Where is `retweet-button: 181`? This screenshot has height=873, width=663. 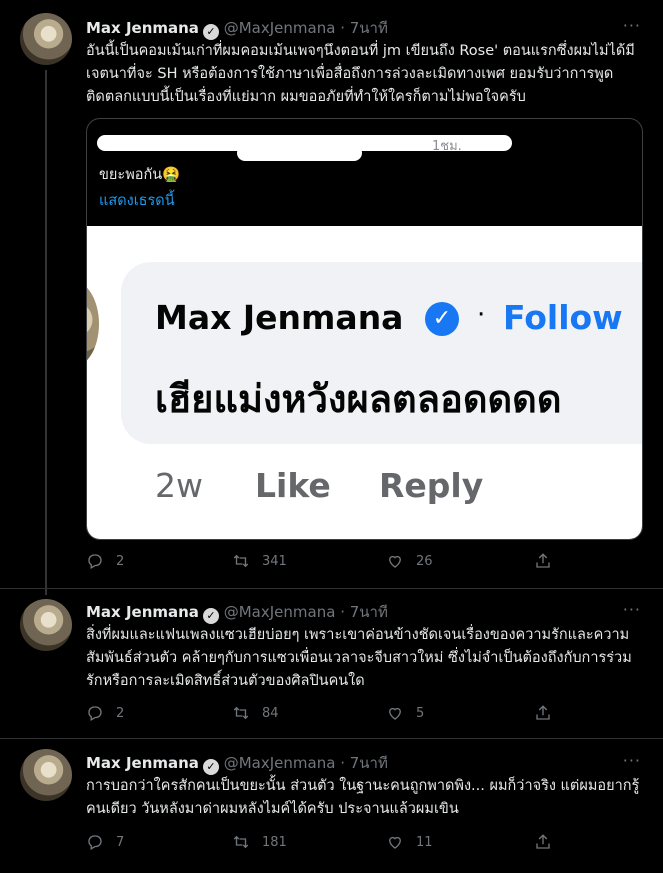 retweet-button: 181 is located at coordinates (259, 842).